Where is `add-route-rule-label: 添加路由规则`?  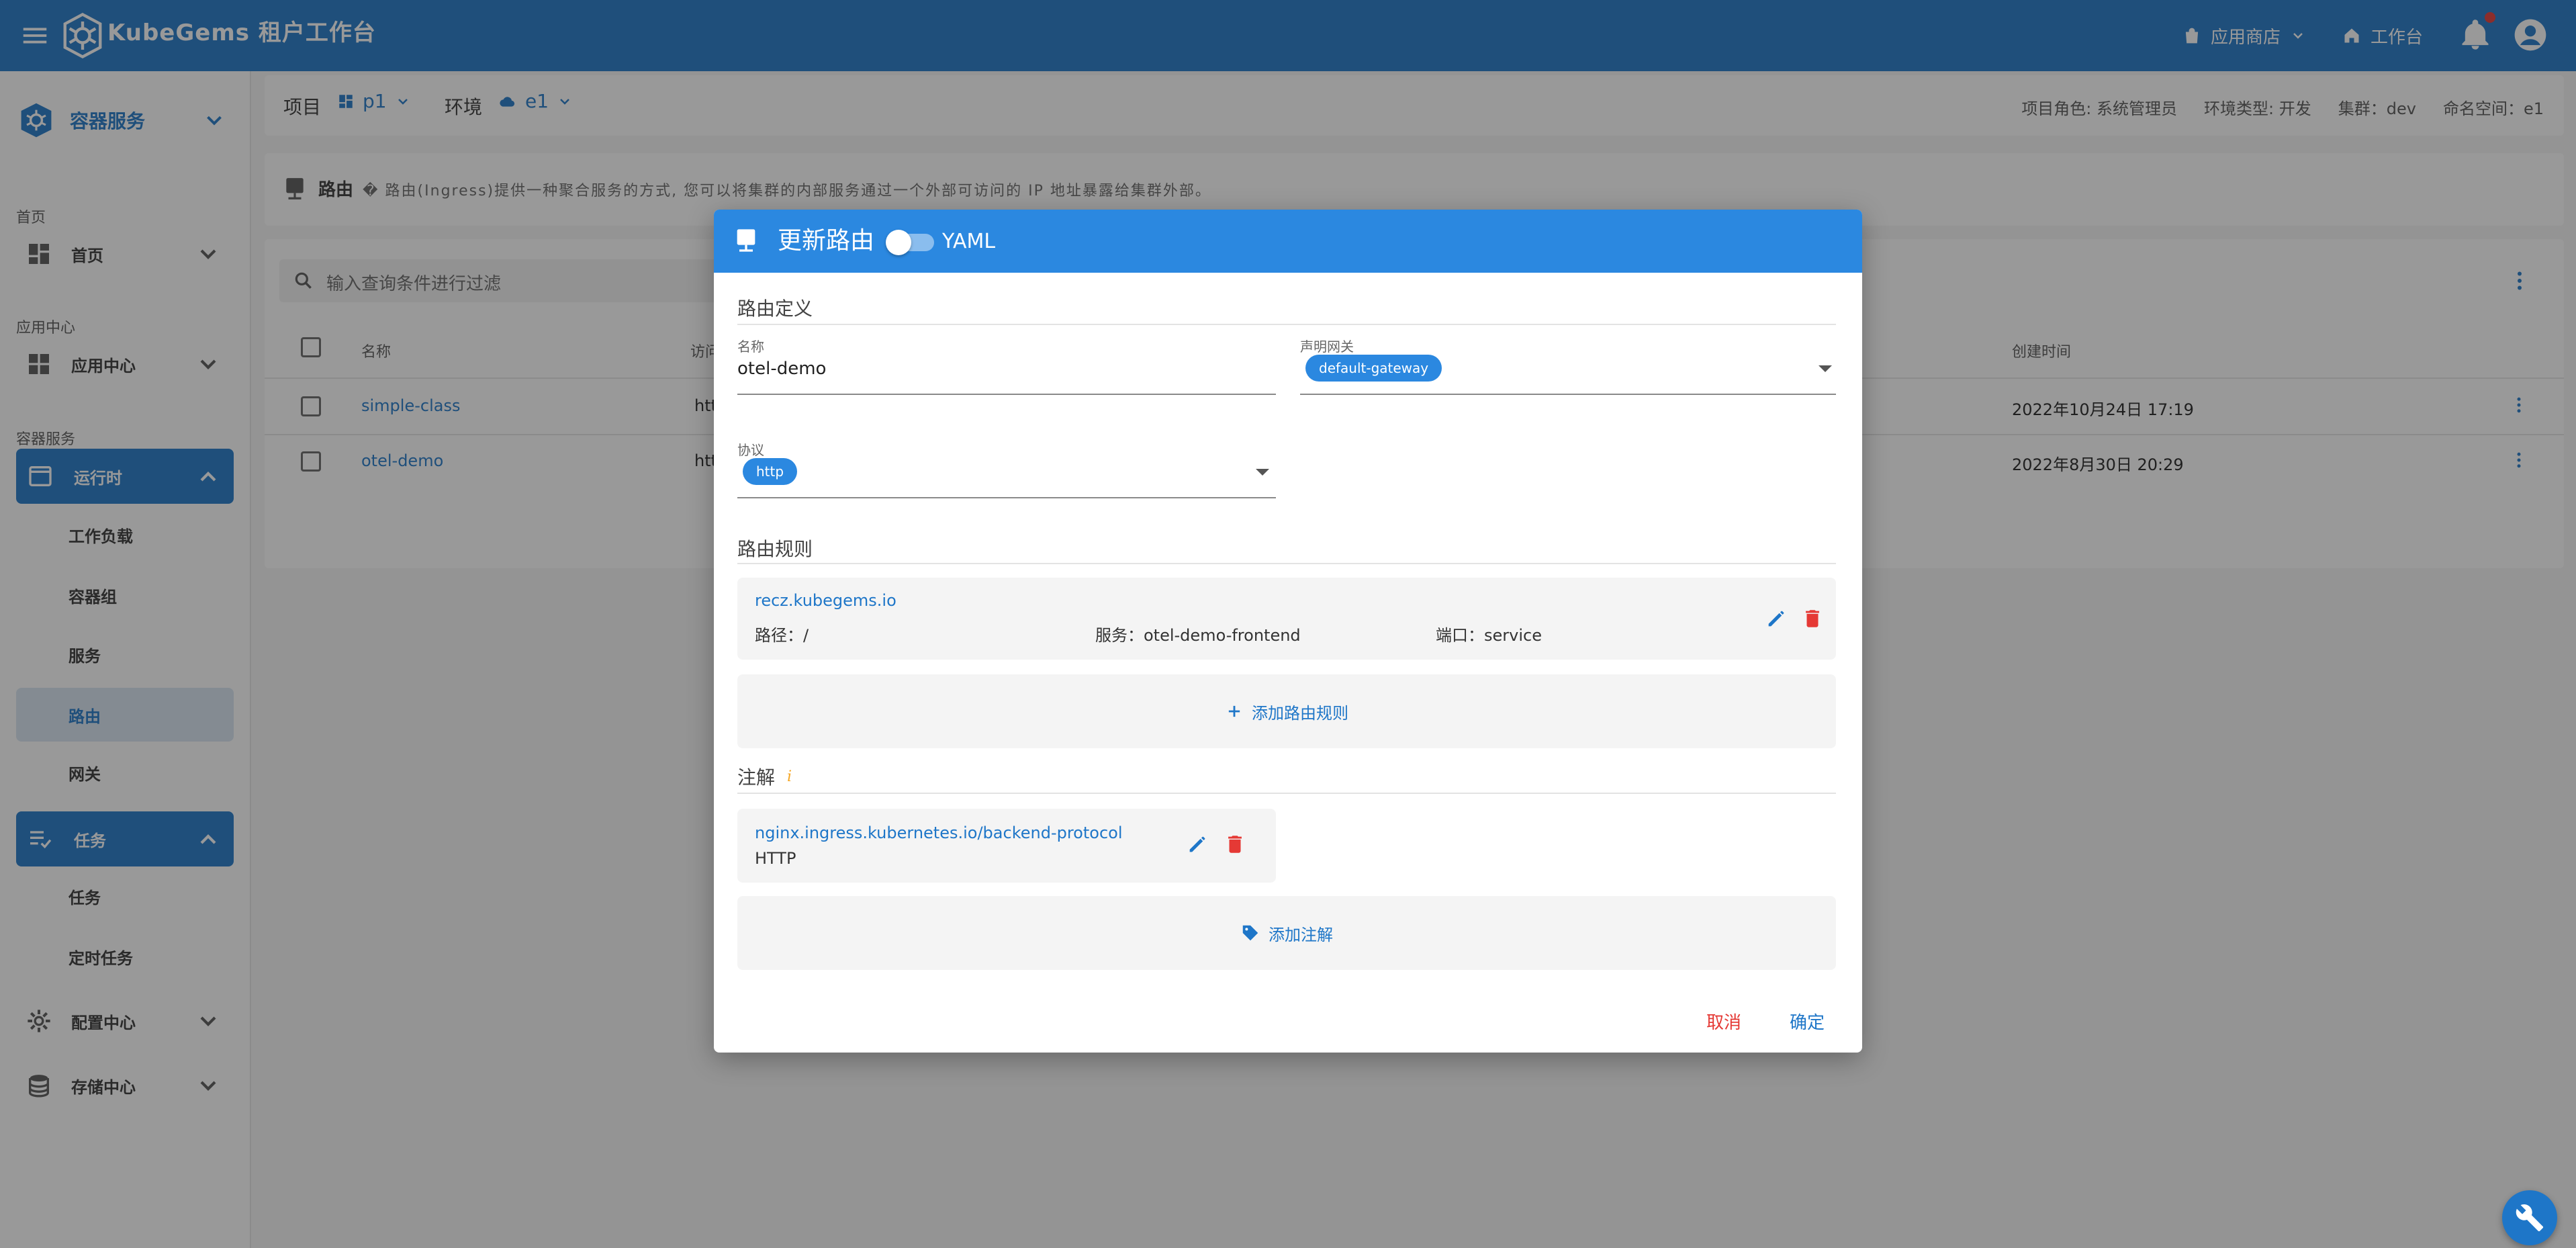 add-route-rule-label: 添加路由规则 is located at coordinates (1300, 713).